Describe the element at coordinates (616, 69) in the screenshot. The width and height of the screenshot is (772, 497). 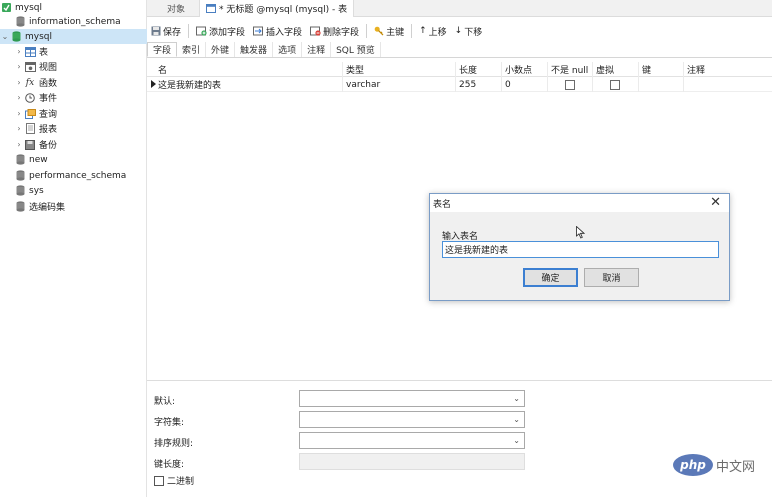
I see `header-virtual: 虚拟` at that location.